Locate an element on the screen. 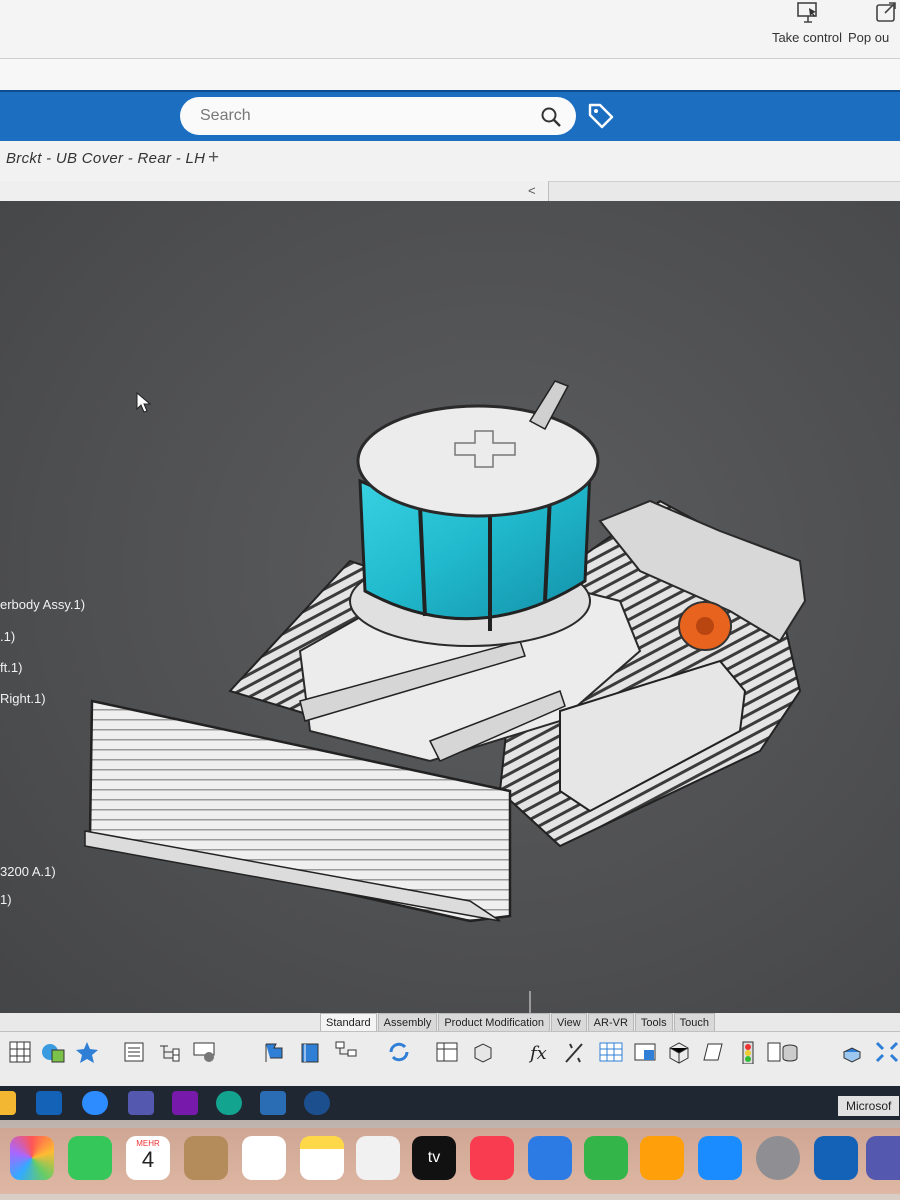  tab-touch: Touch is located at coordinates (694, 1022).